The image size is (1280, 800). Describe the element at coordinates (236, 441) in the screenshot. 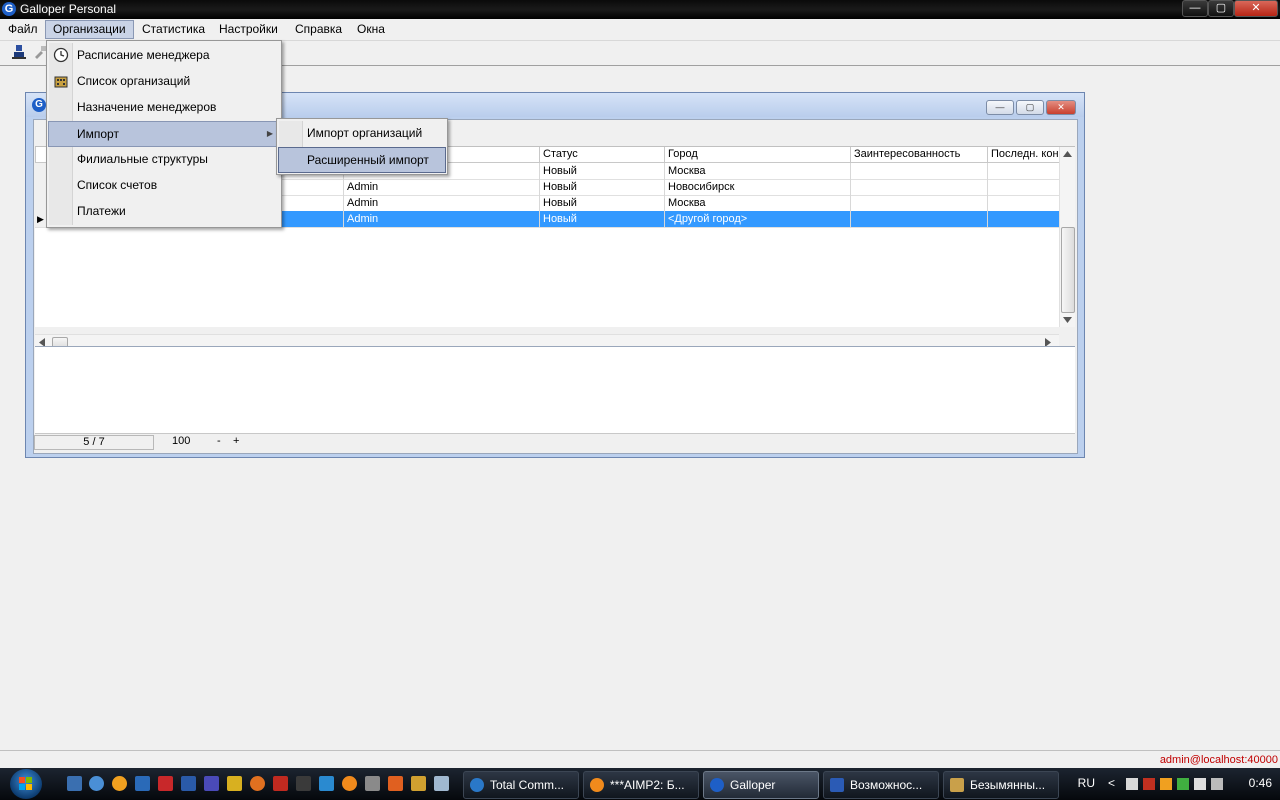

I see `increase-button: +` at that location.